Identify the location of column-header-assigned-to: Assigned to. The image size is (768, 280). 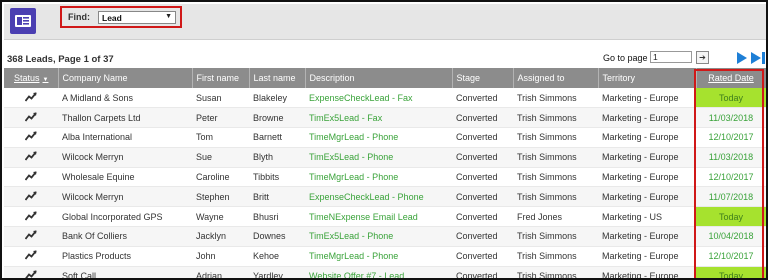
(556, 78).